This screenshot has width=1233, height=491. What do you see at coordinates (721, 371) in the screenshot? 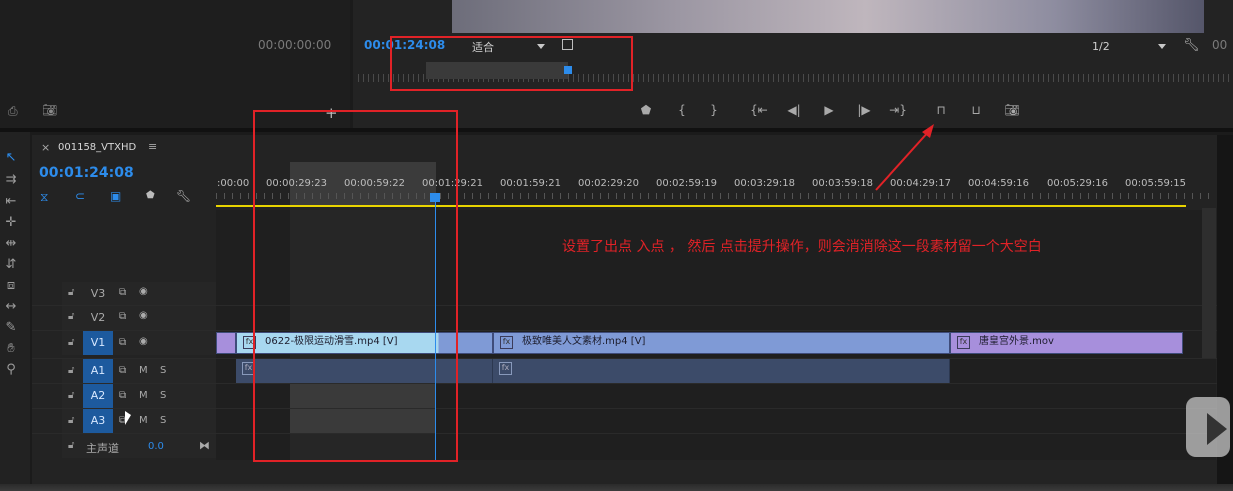
I see `audio-clip: fx` at bounding box center [721, 371].